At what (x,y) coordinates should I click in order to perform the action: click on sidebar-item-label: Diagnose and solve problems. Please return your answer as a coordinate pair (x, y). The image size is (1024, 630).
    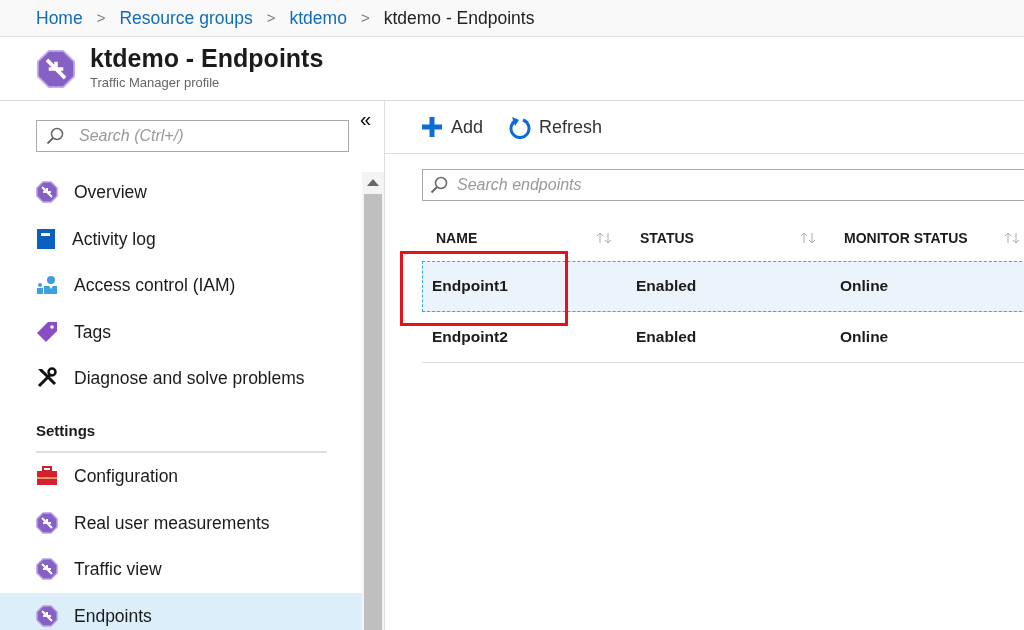
    Looking at the image, I should click on (189, 379).